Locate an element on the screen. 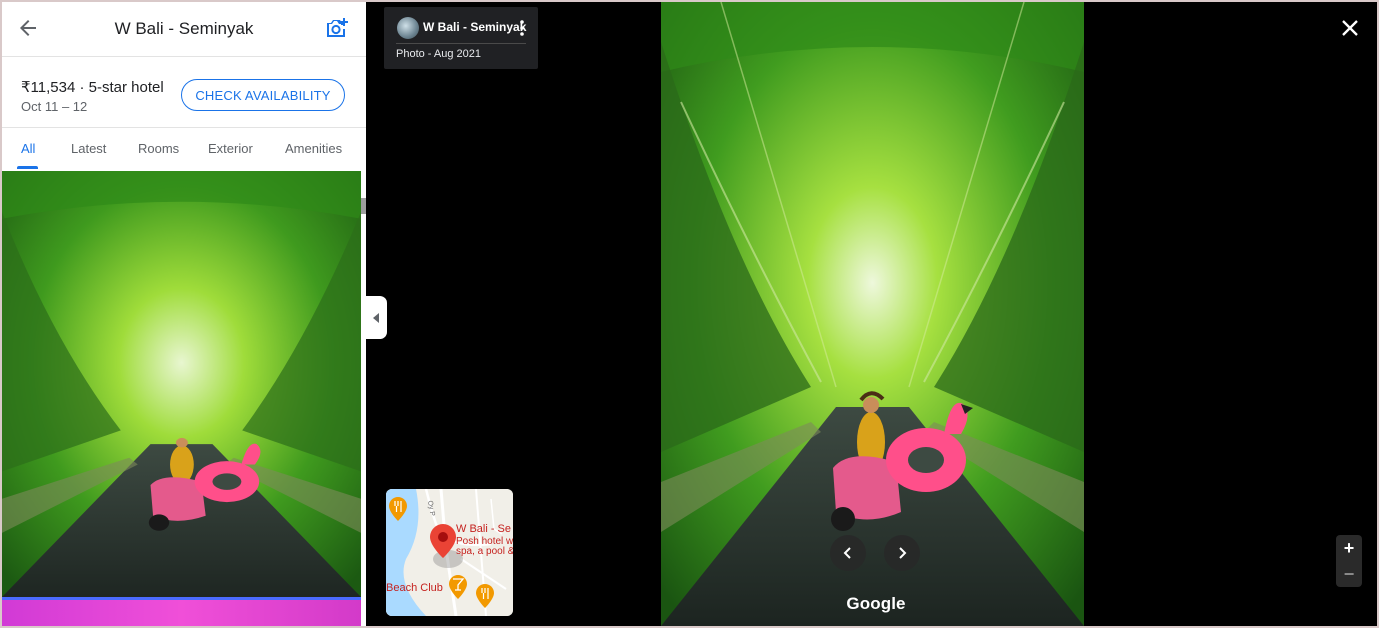 The width and height of the screenshot is (1379, 628). next-photo-button is located at coordinates (902, 553).